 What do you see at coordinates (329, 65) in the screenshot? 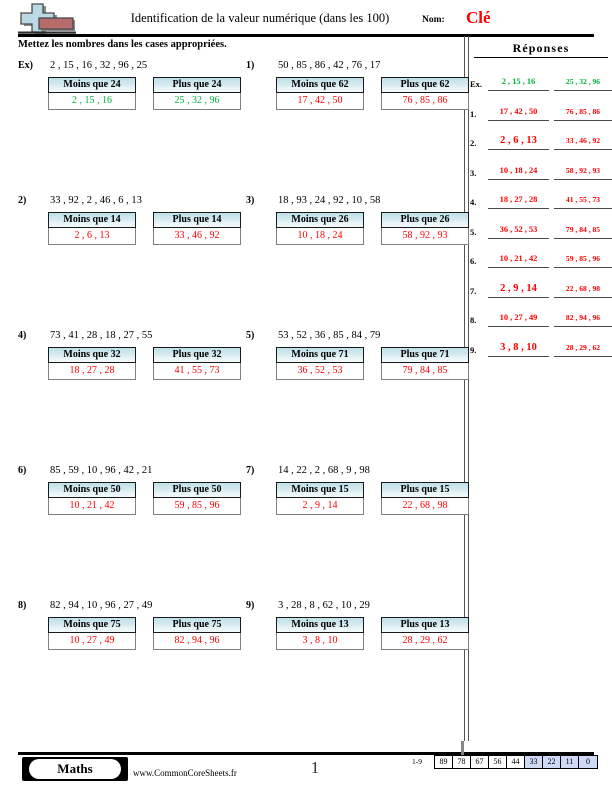
I see `problem-numbers: 50 , 85 , 86 , 42 , 76 , 17` at bounding box center [329, 65].